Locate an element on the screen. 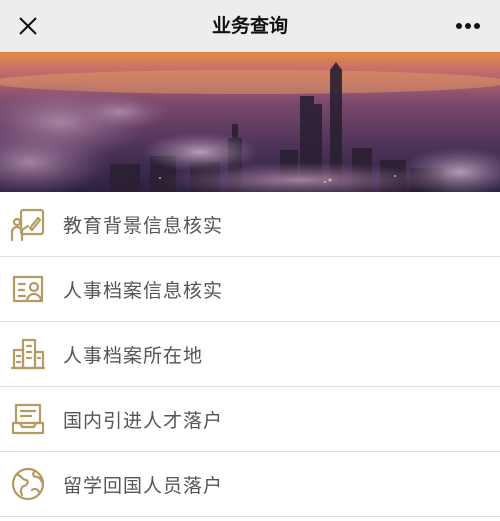 Image resolution: width=500 pixels, height=521 pixels. close-button is located at coordinates (28, 26).